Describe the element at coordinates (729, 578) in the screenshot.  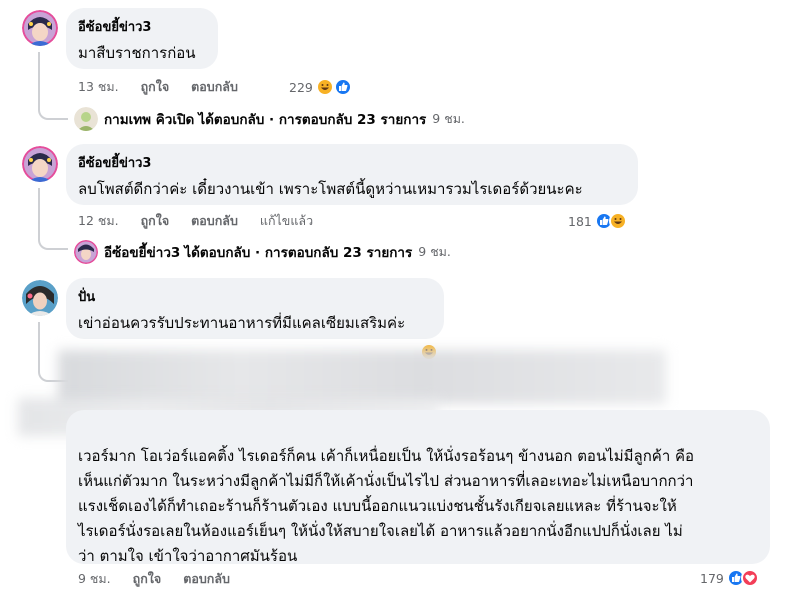
I see `reaction-summary: 179` at that location.